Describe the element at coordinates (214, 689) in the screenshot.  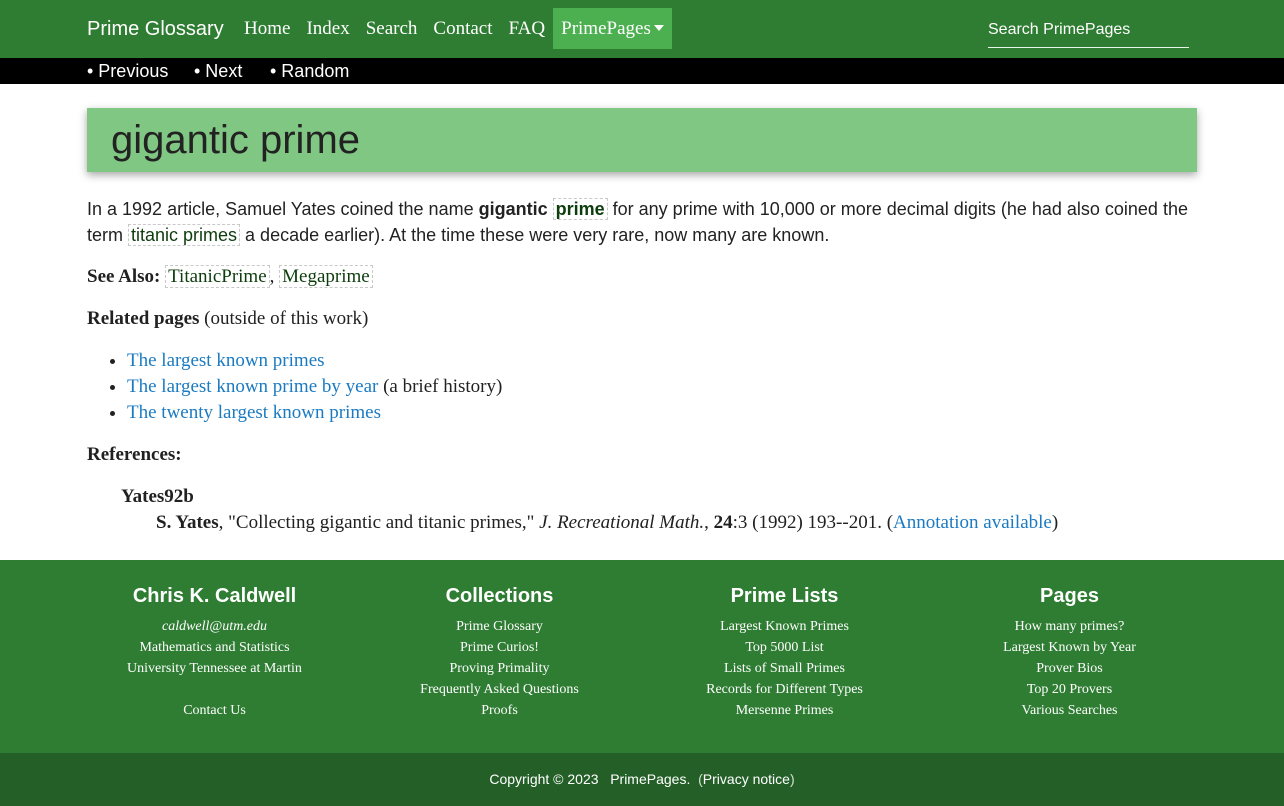
I see `footer-spacer` at that location.